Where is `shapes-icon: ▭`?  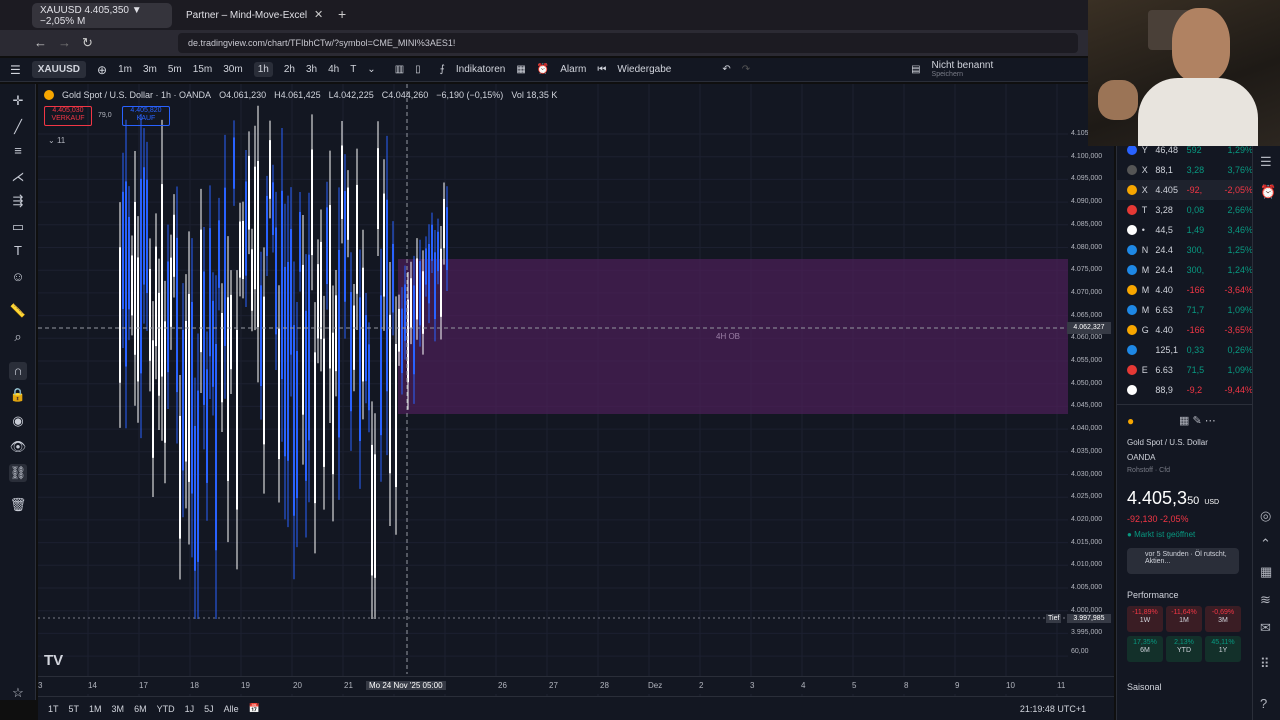 shapes-icon: ▭ is located at coordinates (18, 227).